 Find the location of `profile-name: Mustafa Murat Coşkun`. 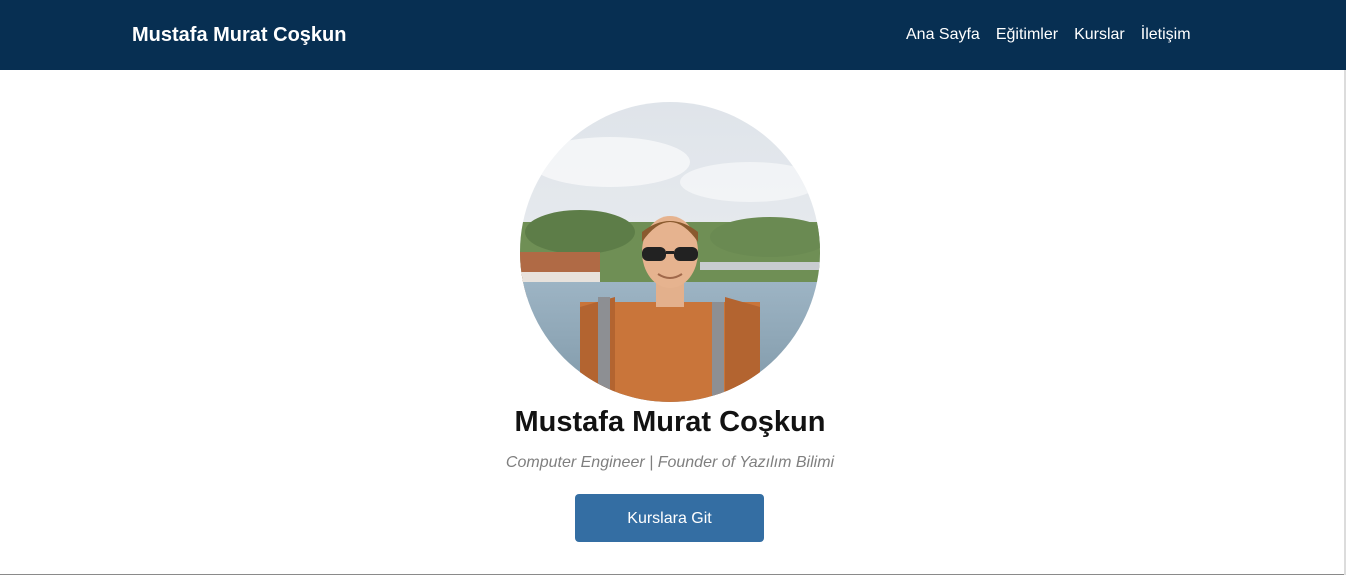

profile-name: Mustafa Murat Coşkun is located at coordinates (670, 422).